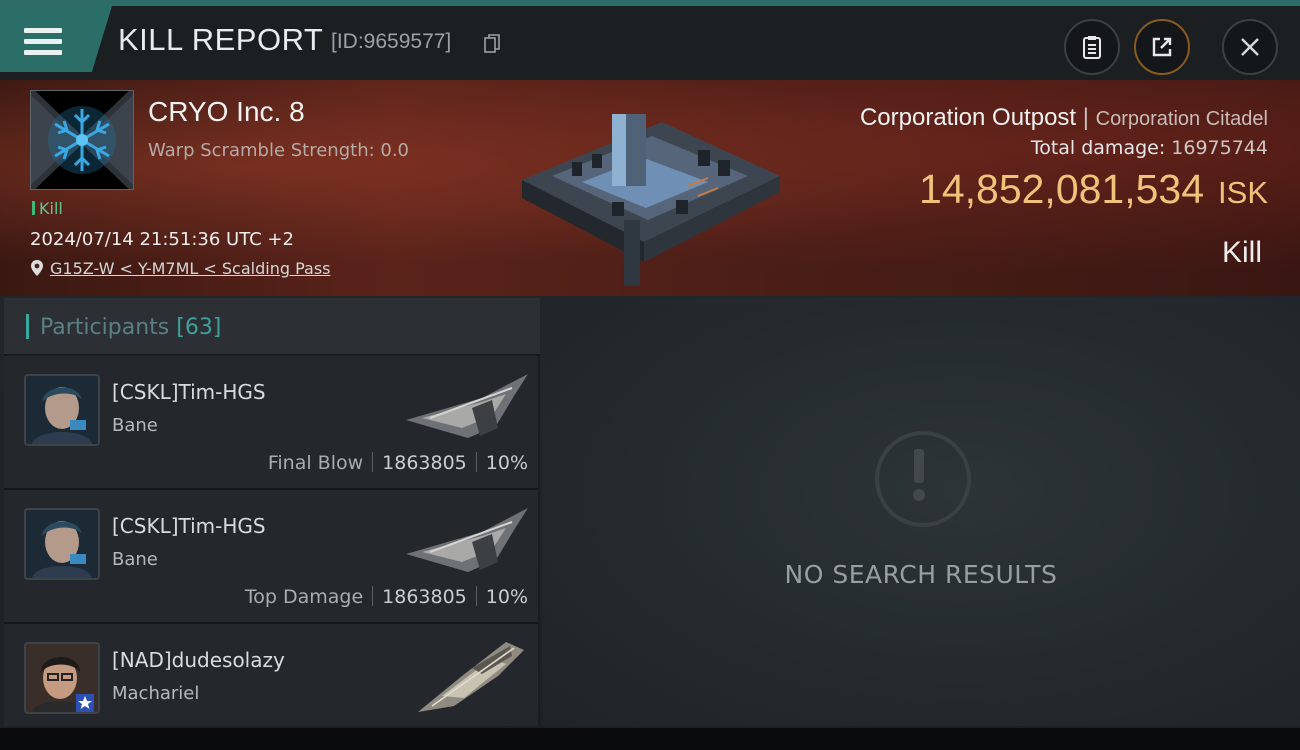  What do you see at coordinates (37, 268) in the screenshot?
I see `location-pin-icon` at bounding box center [37, 268].